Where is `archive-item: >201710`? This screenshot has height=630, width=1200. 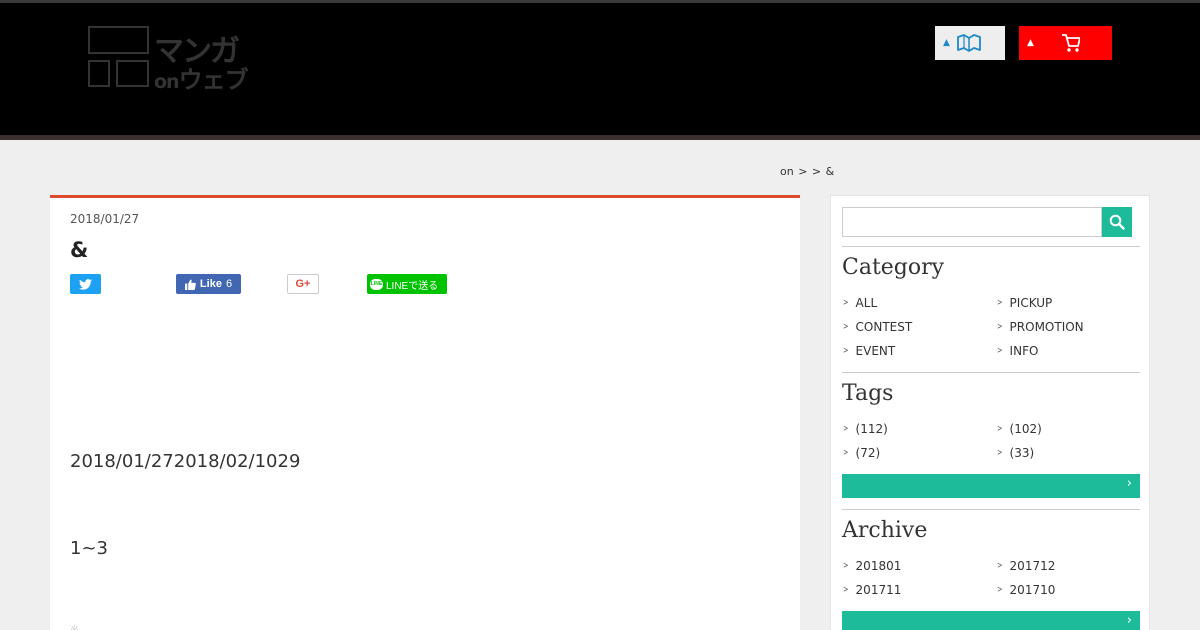
archive-item: >201710 is located at coordinates (1025, 590).